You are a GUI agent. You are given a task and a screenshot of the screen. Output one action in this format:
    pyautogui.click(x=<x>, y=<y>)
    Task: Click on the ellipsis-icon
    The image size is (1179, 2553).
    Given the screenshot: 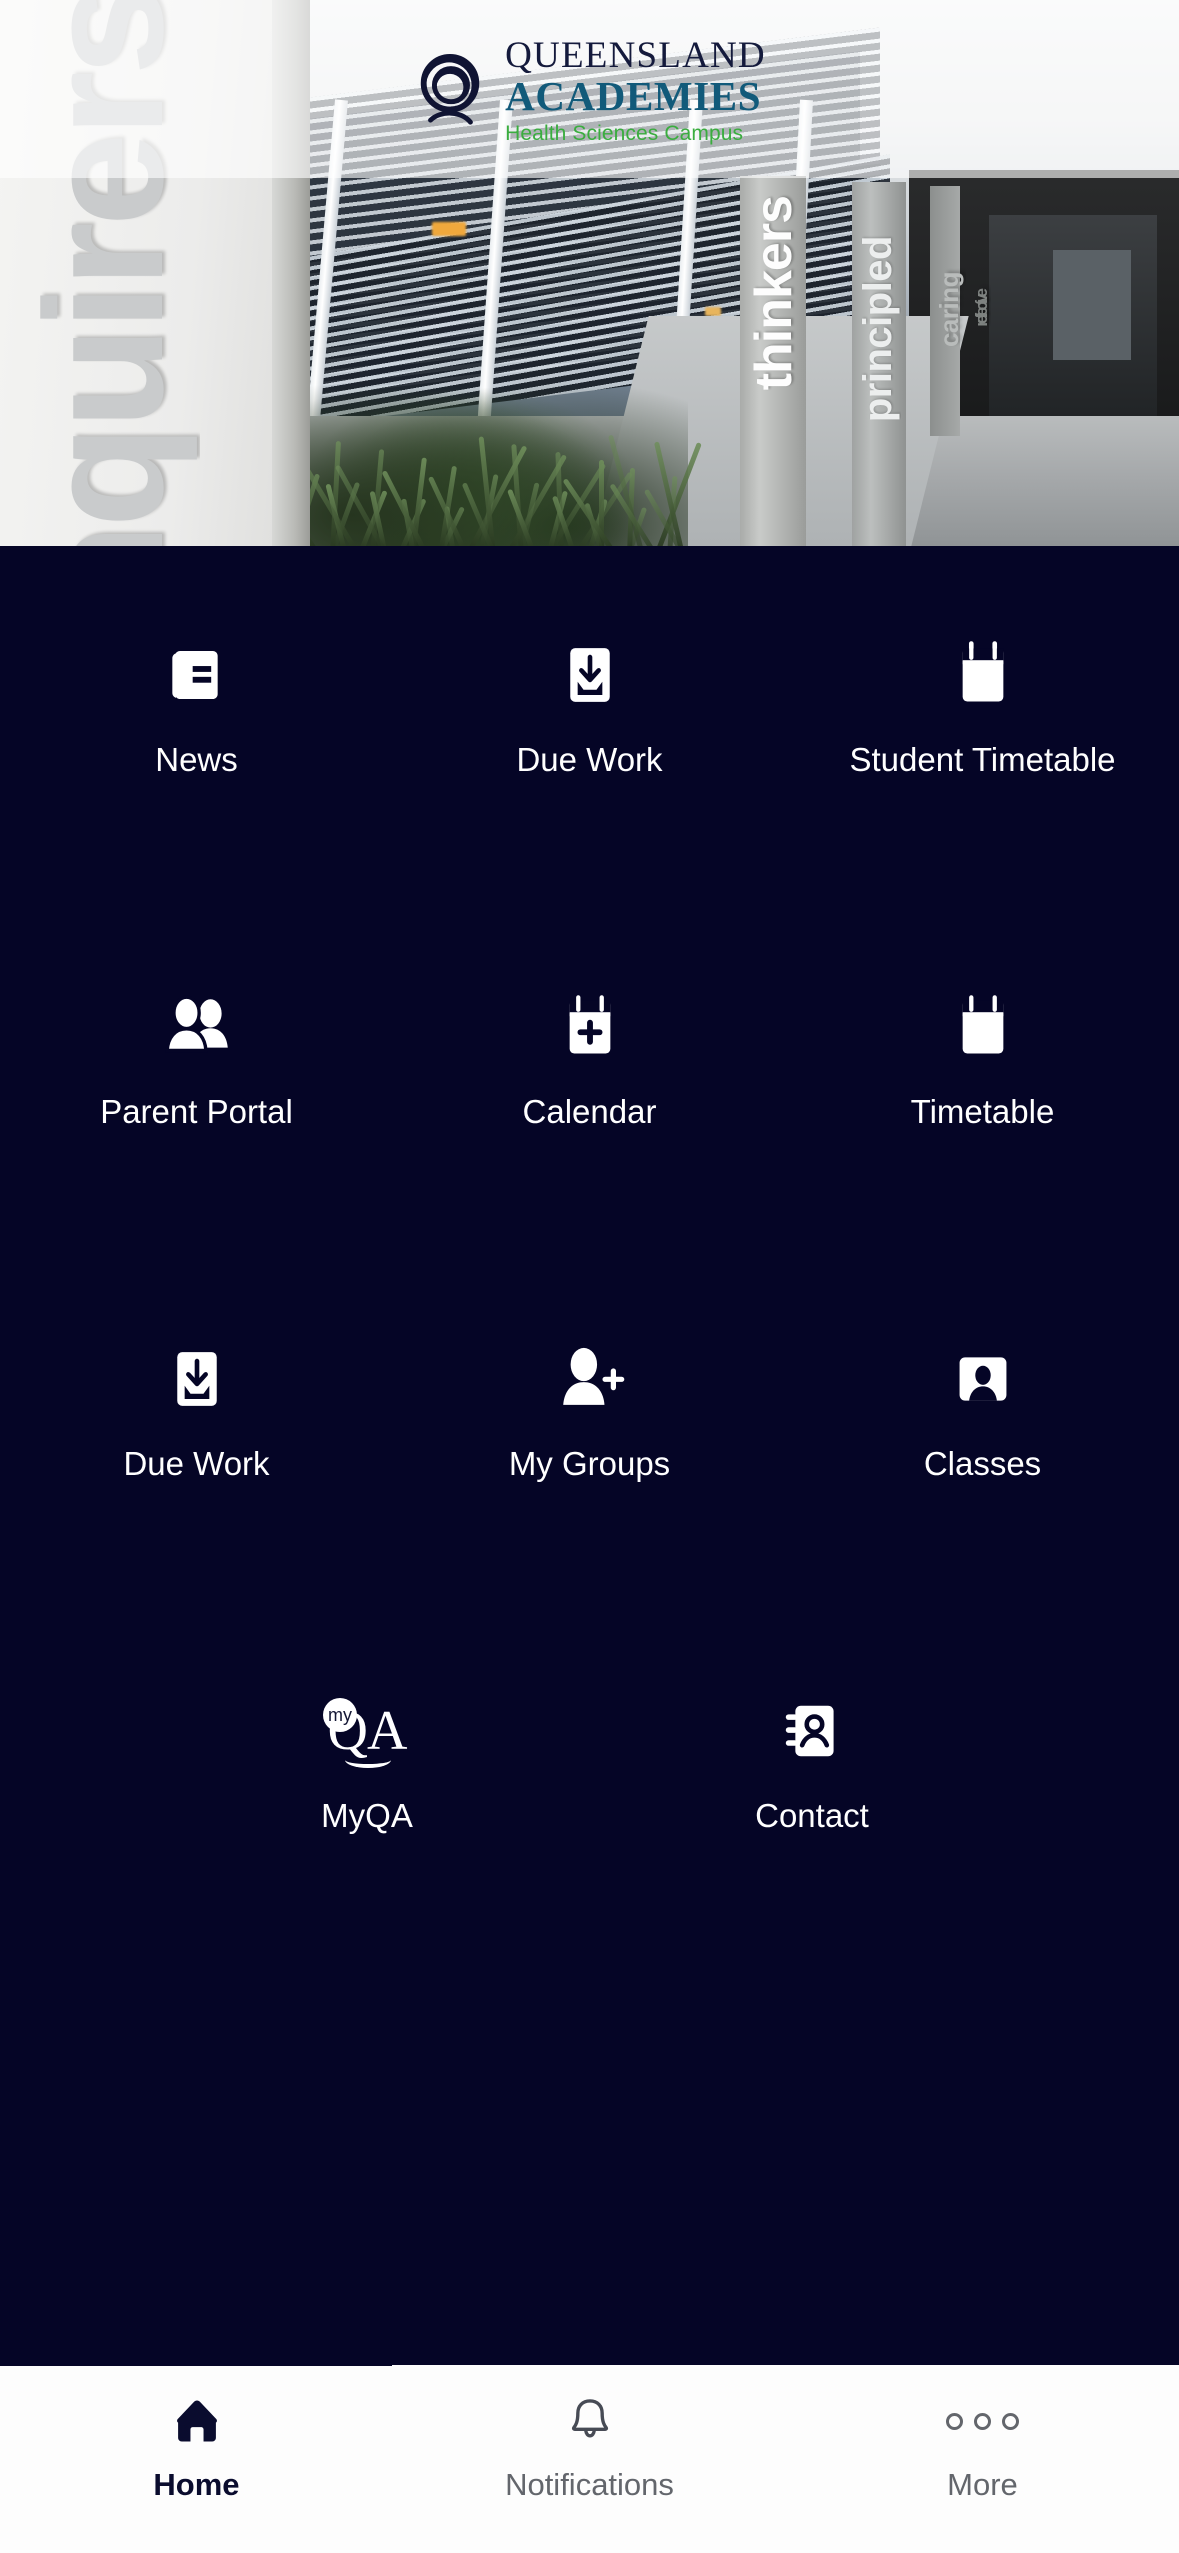 What is the action you would take?
    pyautogui.click(x=982, y=2421)
    